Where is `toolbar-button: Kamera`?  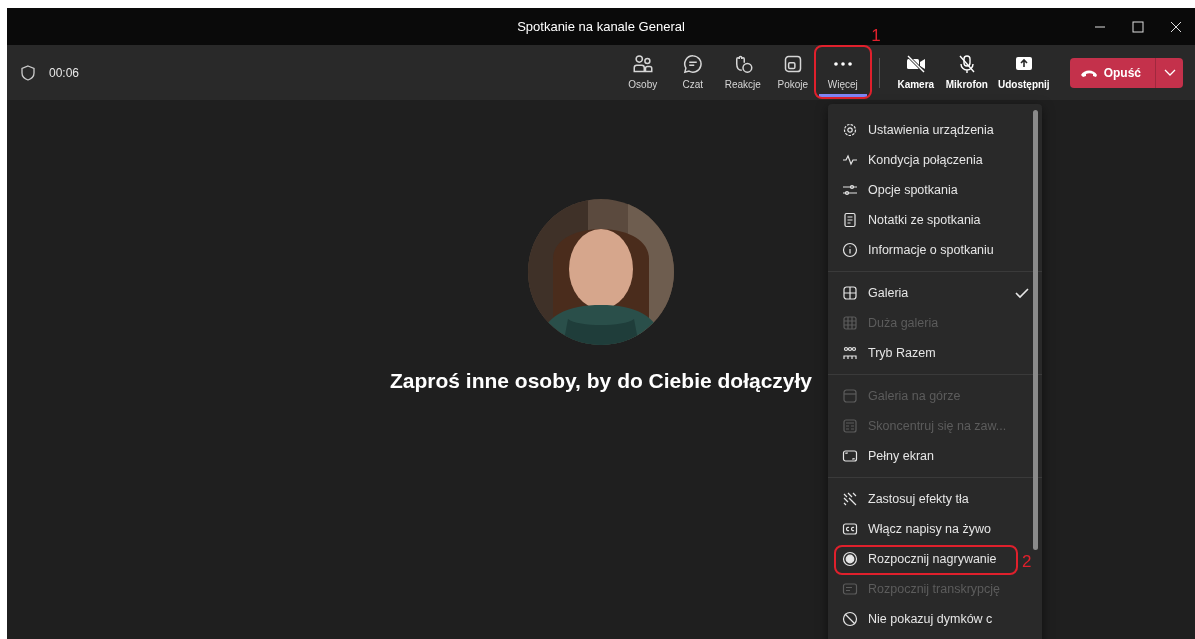
toolbar-button: Kamera is located at coordinates (915, 72).